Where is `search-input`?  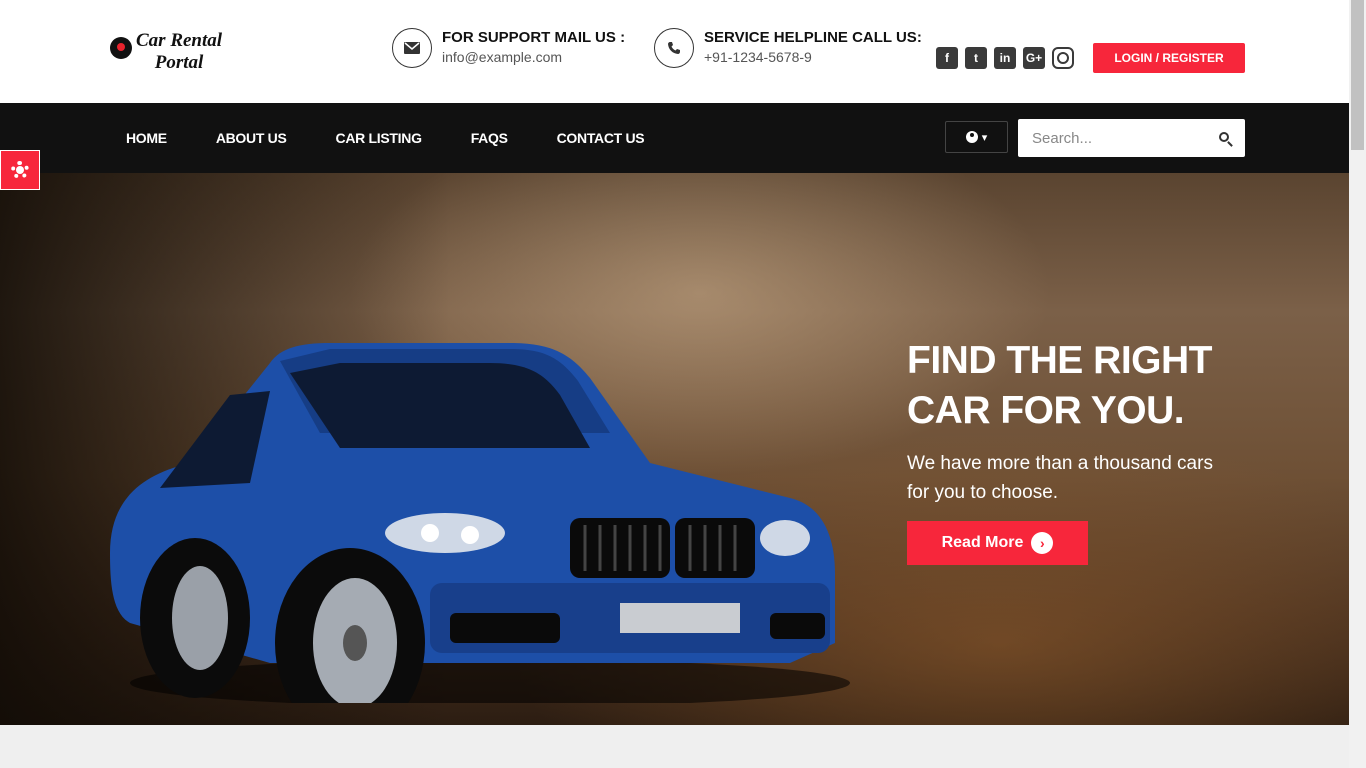 search-input is located at coordinates (1113, 138).